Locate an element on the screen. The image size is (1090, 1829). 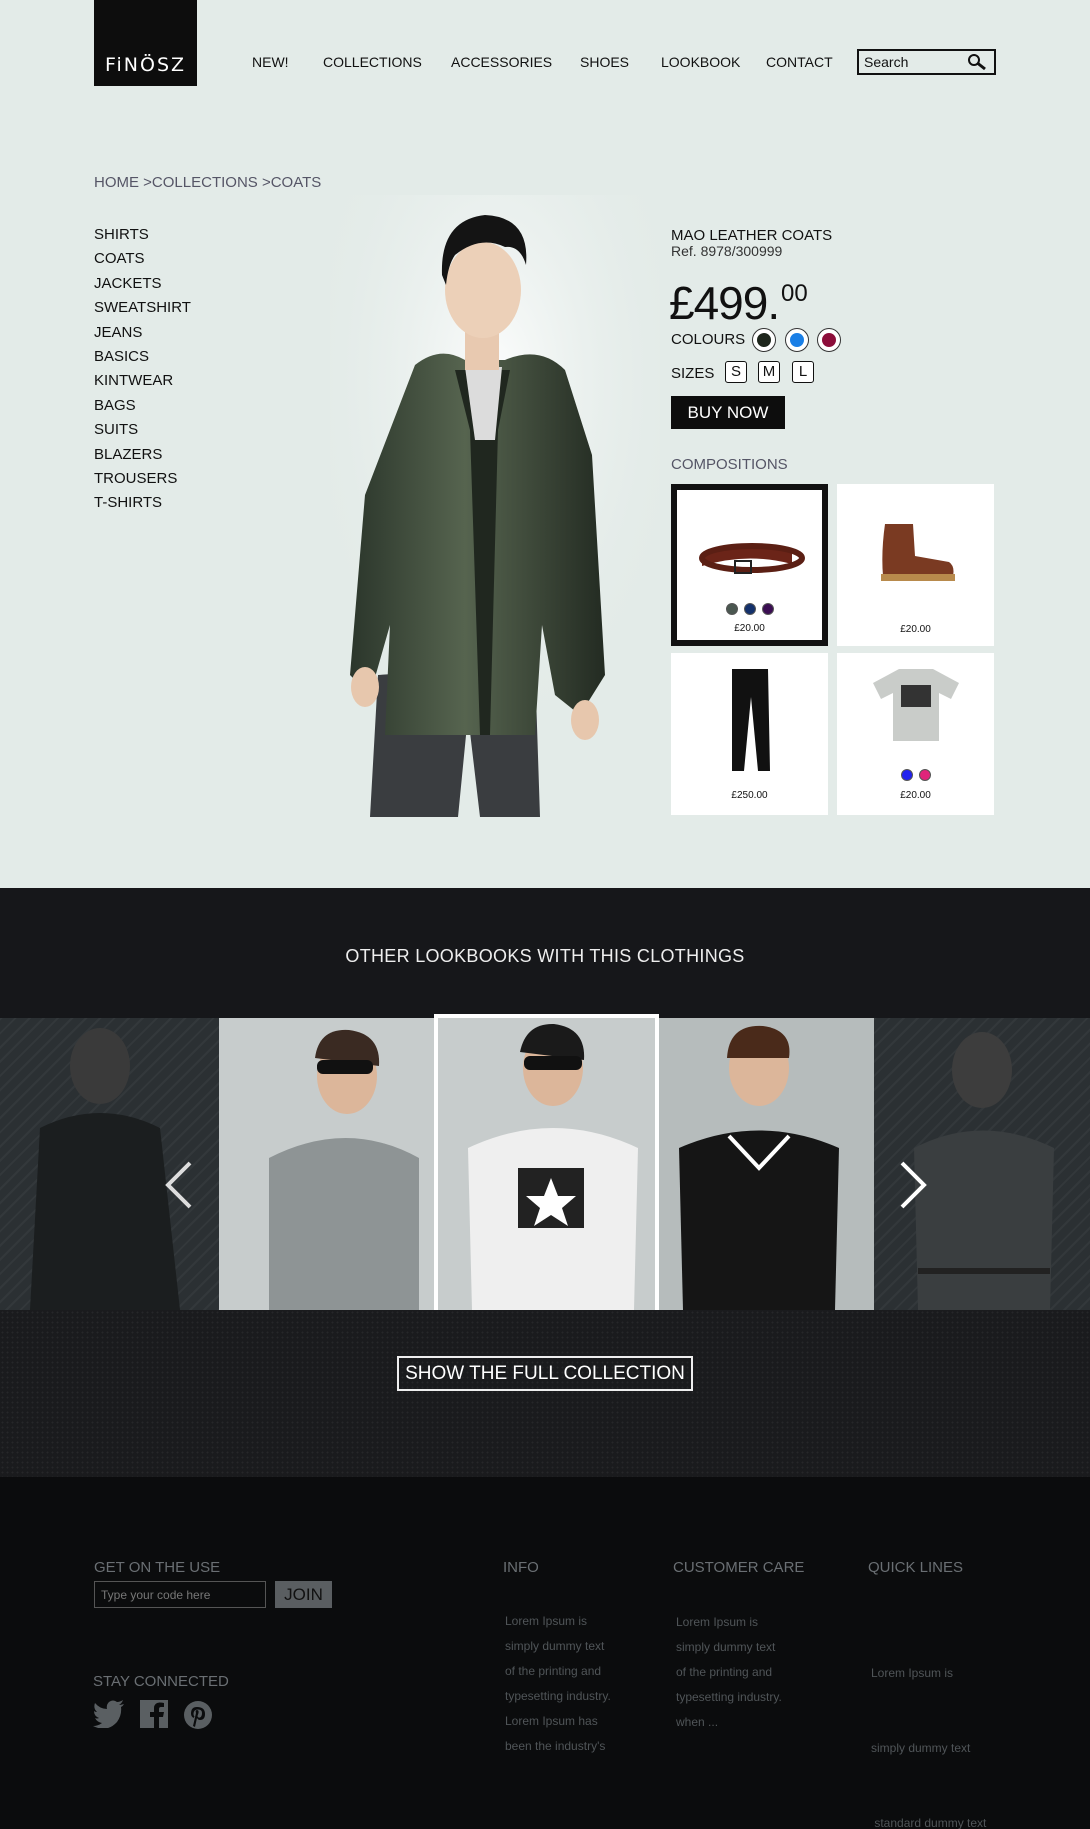
nav-item-new: NEW! is located at coordinates (270, 62).